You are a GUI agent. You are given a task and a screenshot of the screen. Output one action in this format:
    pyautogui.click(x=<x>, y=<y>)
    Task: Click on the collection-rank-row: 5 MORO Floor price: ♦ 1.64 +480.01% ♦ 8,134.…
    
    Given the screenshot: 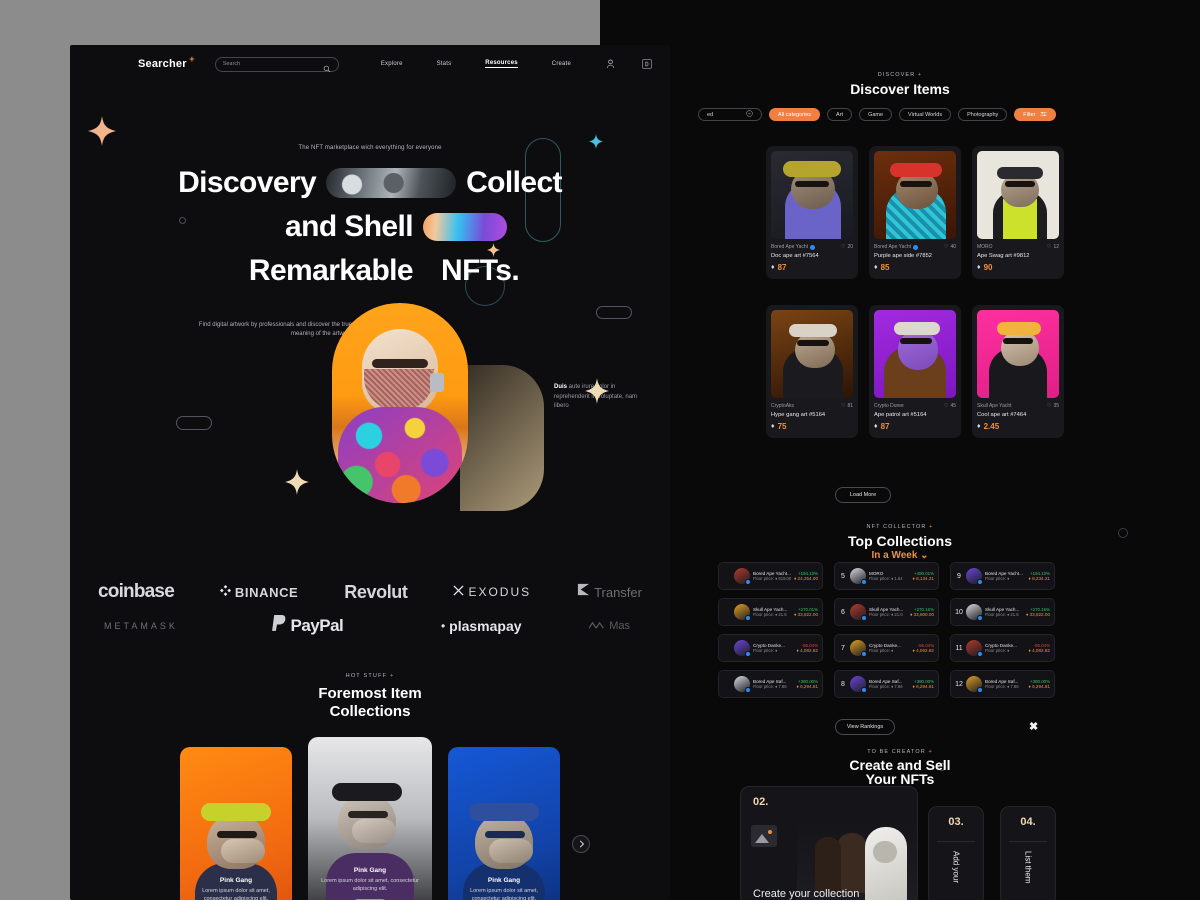 What is the action you would take?
    pyautogui.click(x=886, y=576)
    